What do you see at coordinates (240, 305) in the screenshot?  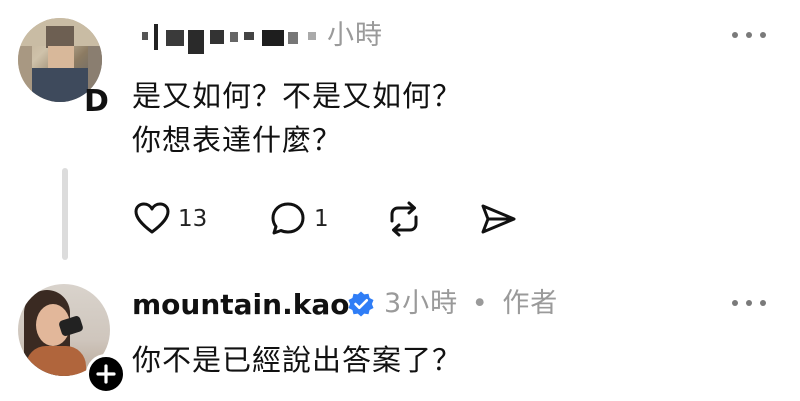 I see `username: mountain.kao` at bounding box center [240, 305].